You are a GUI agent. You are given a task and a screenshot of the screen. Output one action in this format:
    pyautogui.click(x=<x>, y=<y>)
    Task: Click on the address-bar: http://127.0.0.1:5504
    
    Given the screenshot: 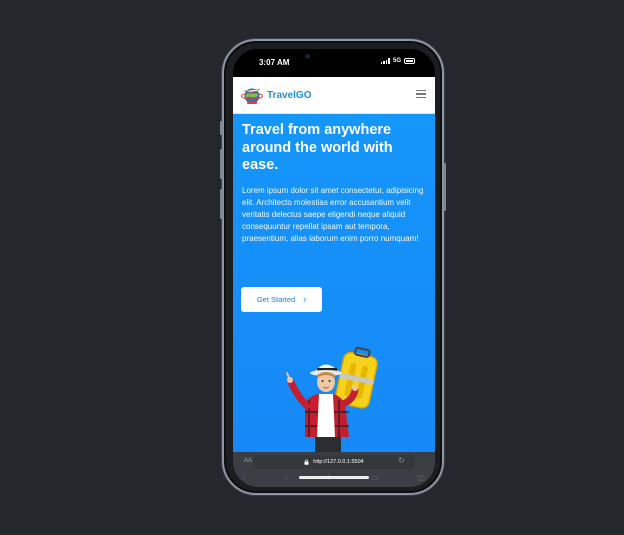 What is the action you would take?
    pyautogui.click(x=334, y=462)
    